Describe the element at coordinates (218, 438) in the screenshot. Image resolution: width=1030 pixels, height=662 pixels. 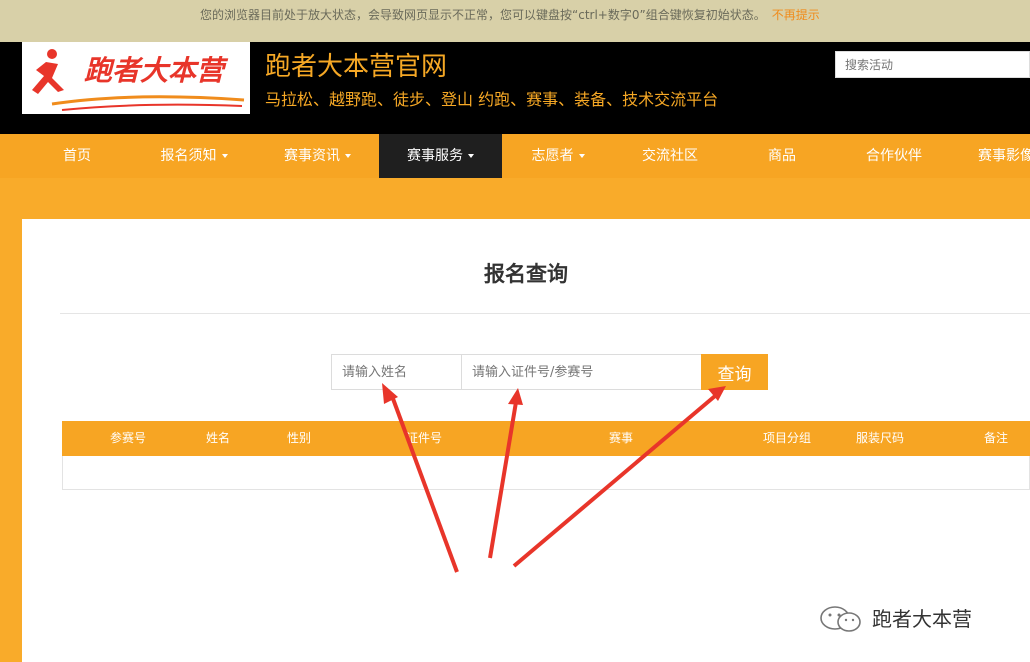
I see `column-header-name: 姓名` at that location.